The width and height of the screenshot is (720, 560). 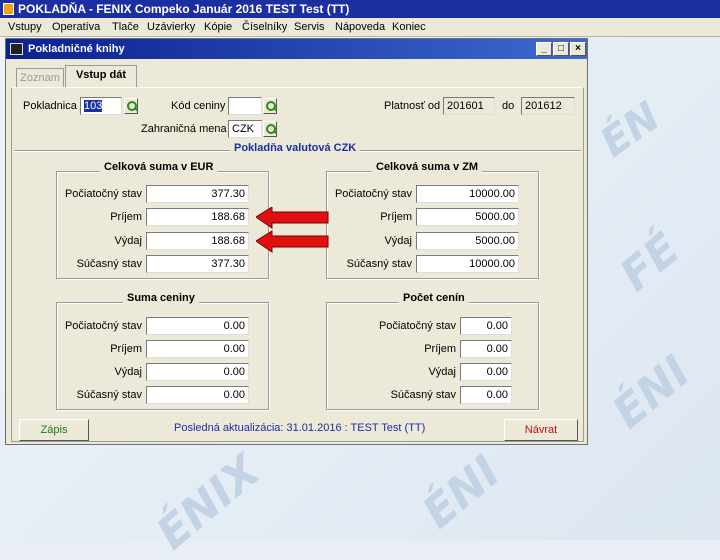 I want to click on zm-prijem-label: Príjem, so click(x=396, y=217).